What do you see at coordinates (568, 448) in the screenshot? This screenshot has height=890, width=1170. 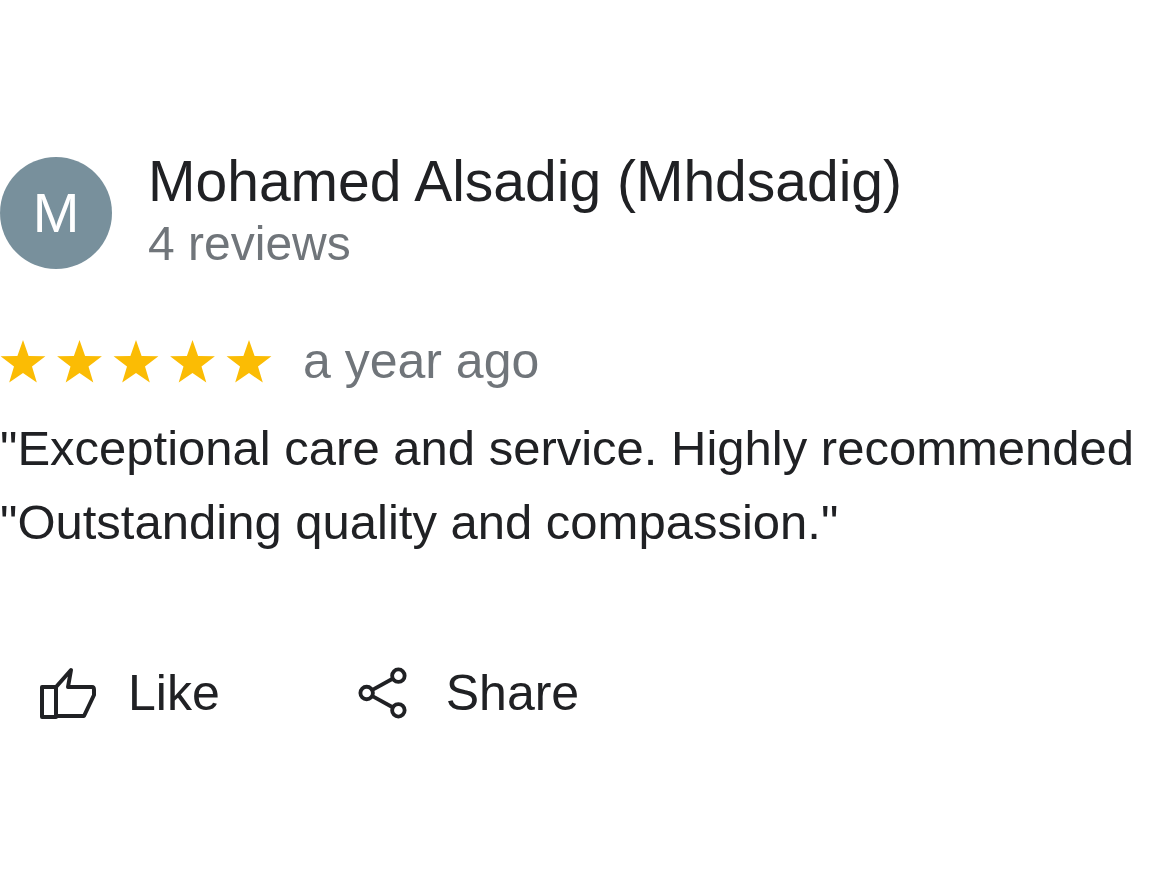 I see `review-text: "Exceptional care and service. Highly recommended` at bounding box center [568, 448].